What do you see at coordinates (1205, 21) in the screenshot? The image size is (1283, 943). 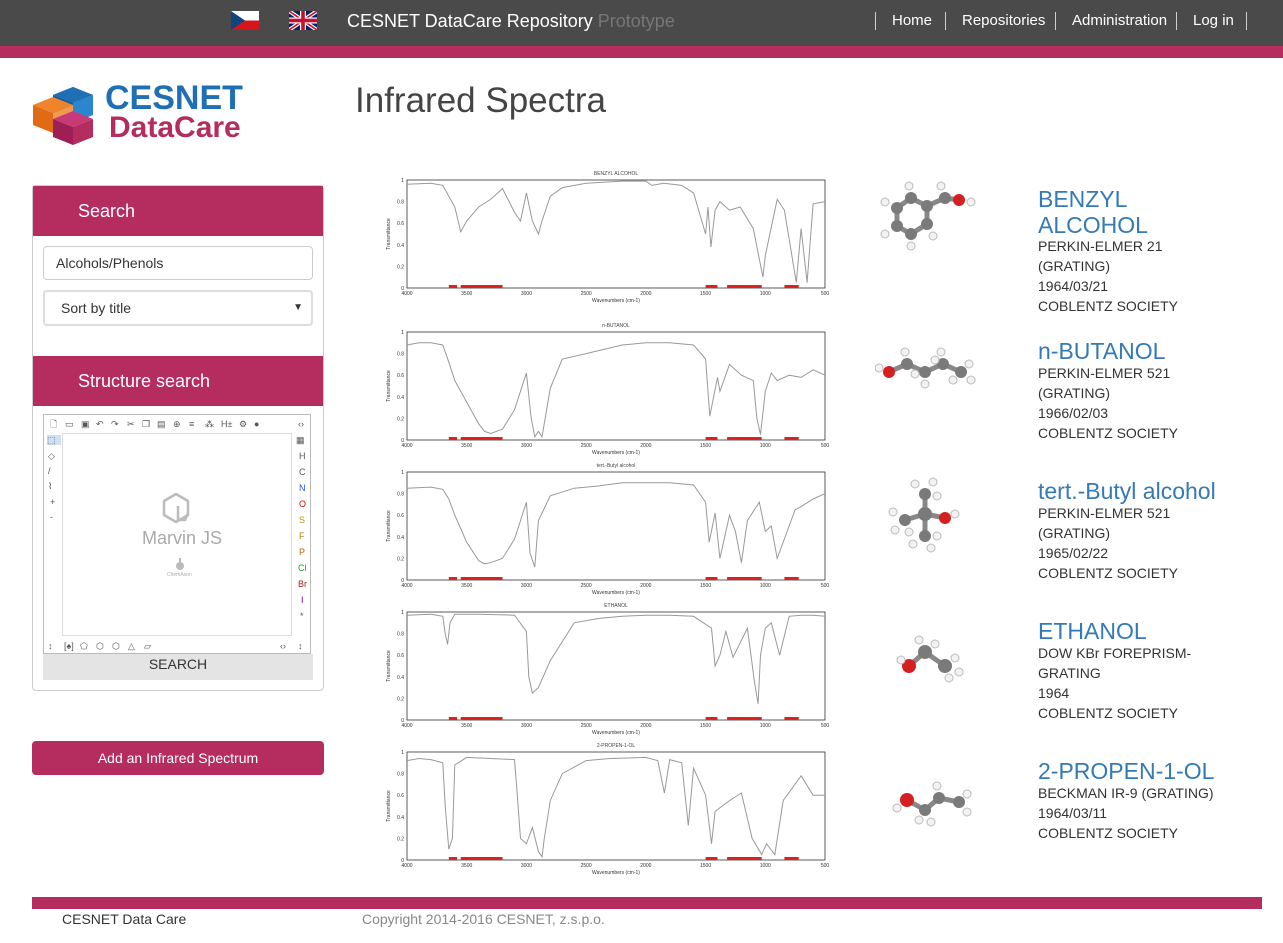 I see `nav-log-in: Log in` at bounding box center [1205, 21].